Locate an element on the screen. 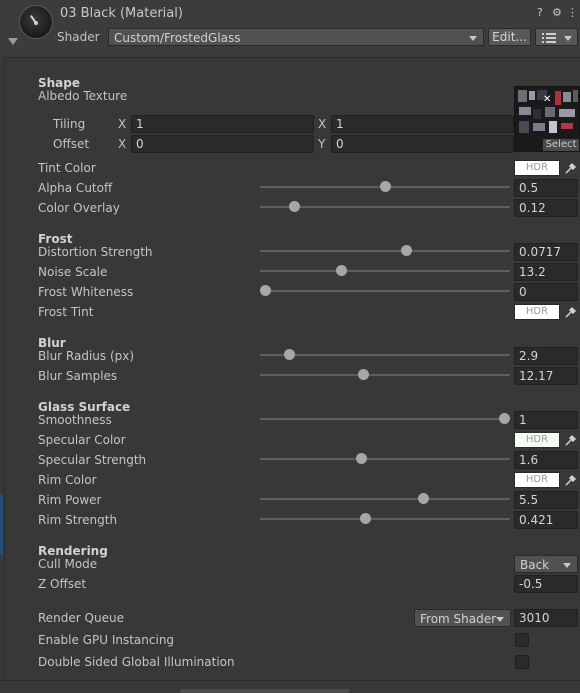  frost-whiteness-field: 0 is located at coordinates (546, 292).